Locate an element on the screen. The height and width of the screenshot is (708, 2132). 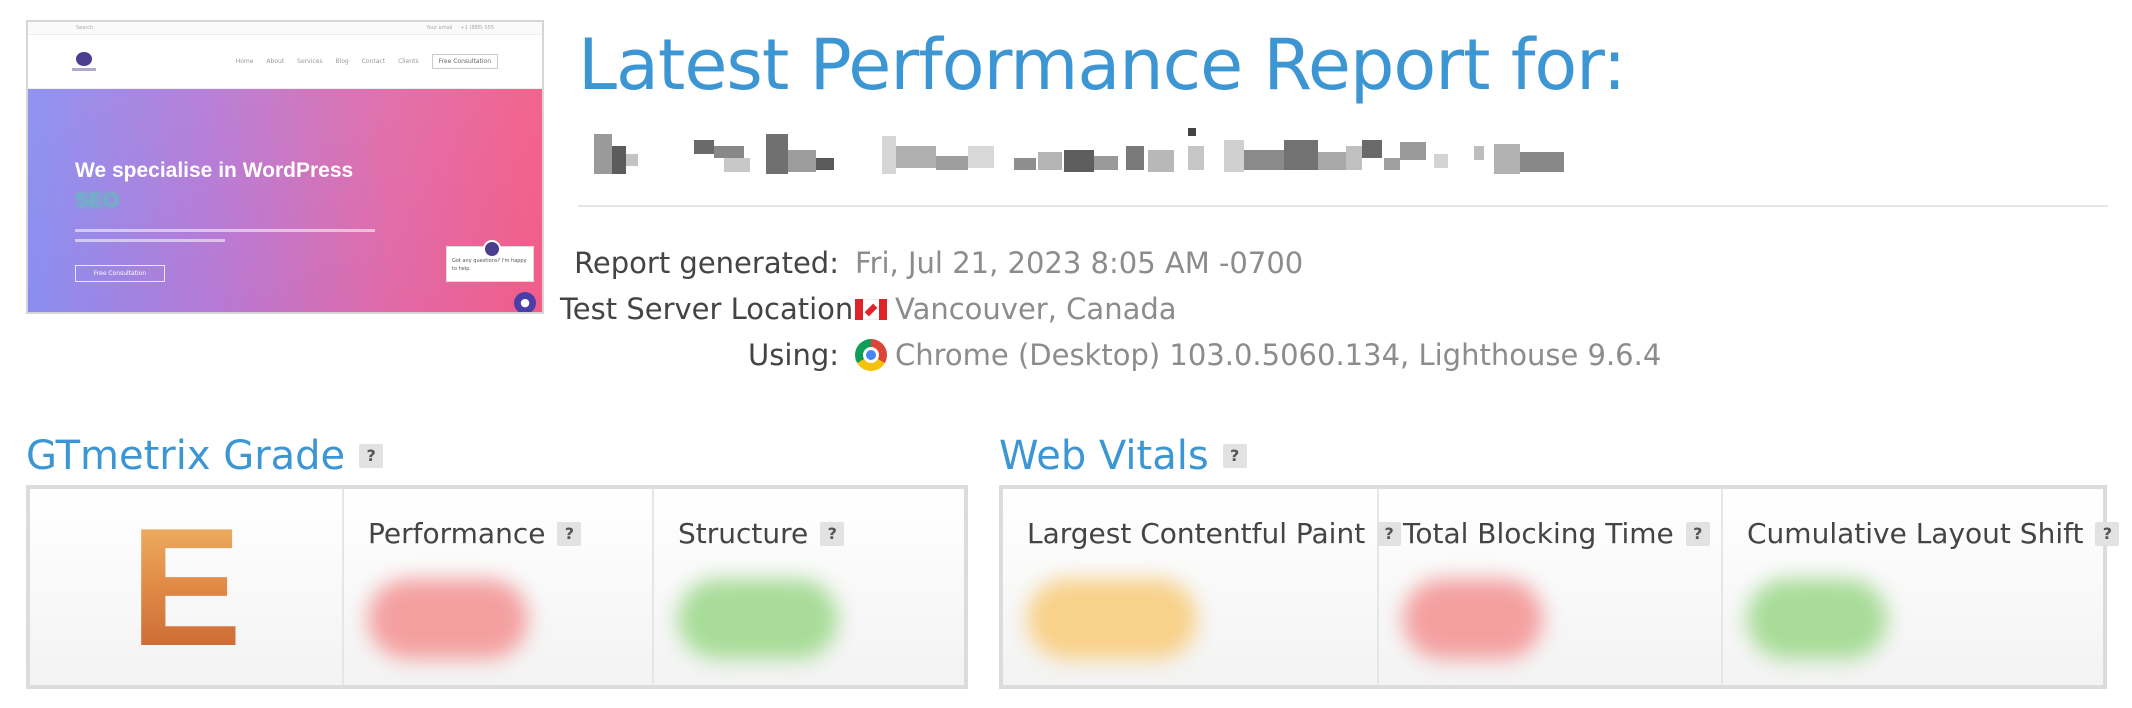
grade-cell: E is located at coordinates (187, 587).